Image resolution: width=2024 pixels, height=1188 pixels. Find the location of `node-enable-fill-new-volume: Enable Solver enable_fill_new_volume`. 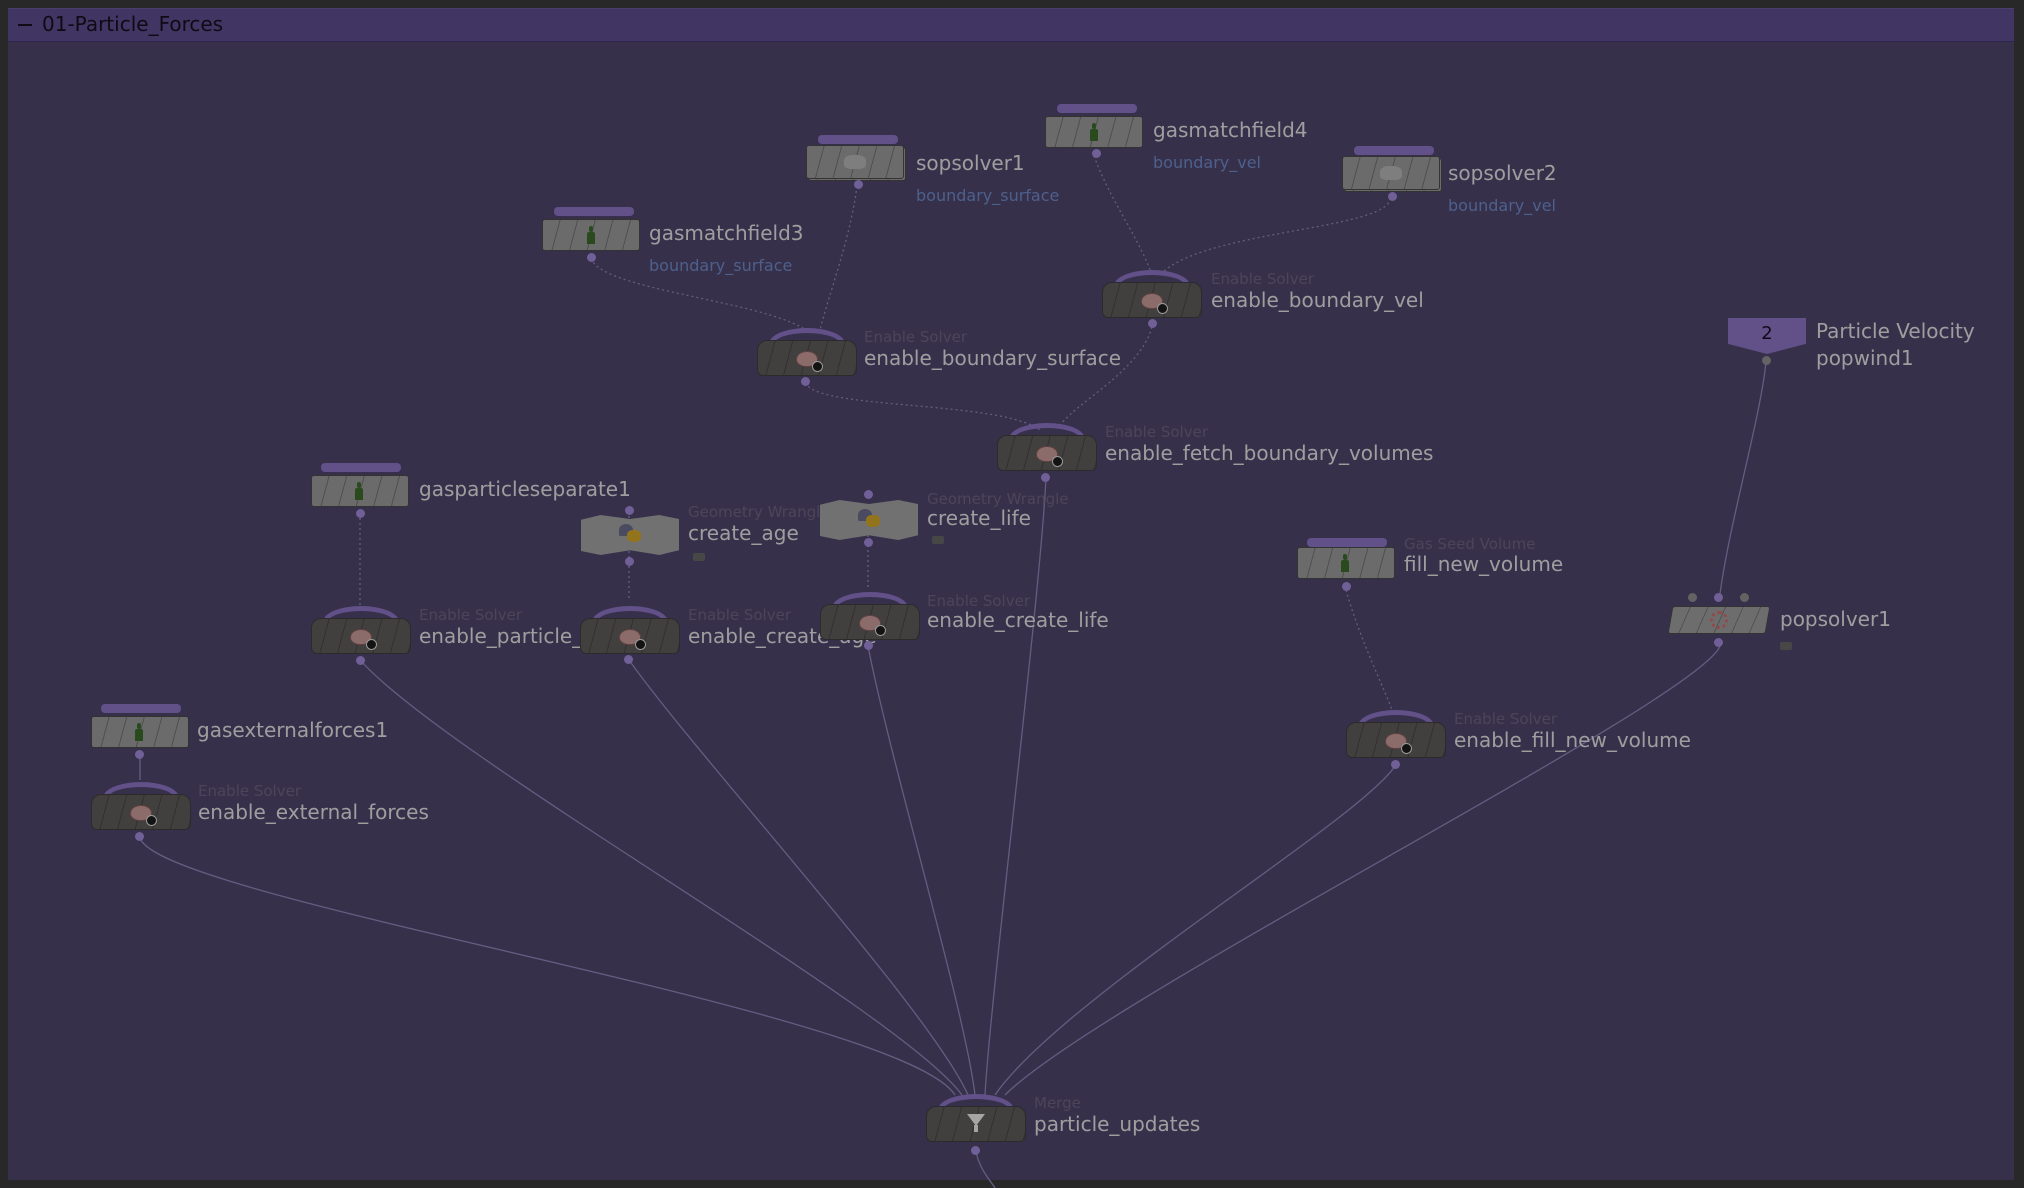

node-enable-fill-new-volume: Enable Solver enable_fill_new_volume is located at coordinates (1518, 741).